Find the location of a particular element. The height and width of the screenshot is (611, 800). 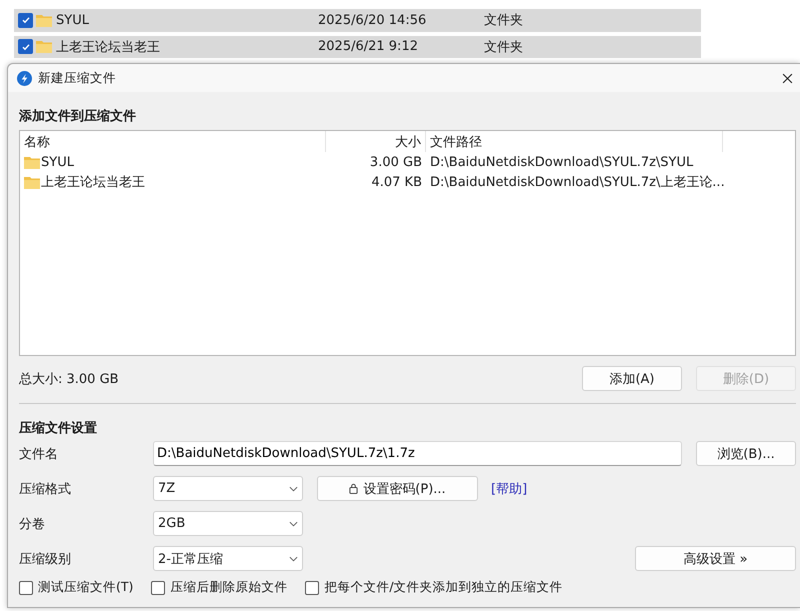

section-heading: 压缩文件设置 is located at coordinates (58, 429).